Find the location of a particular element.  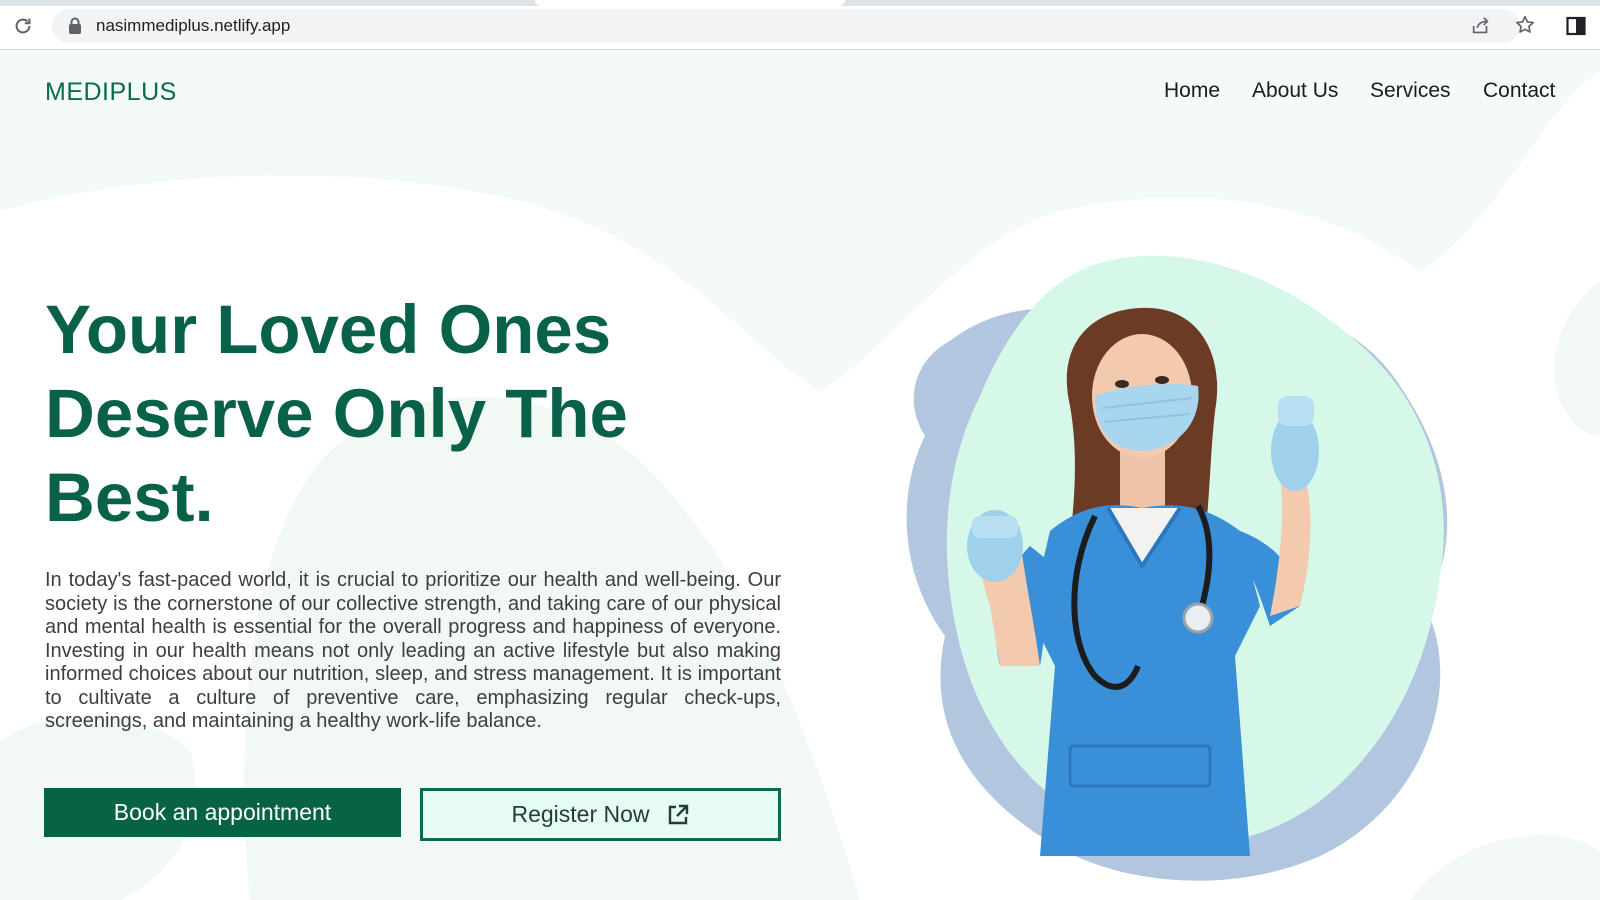

site-logo: MEDIPLUS is located at coordinates (111, 92).